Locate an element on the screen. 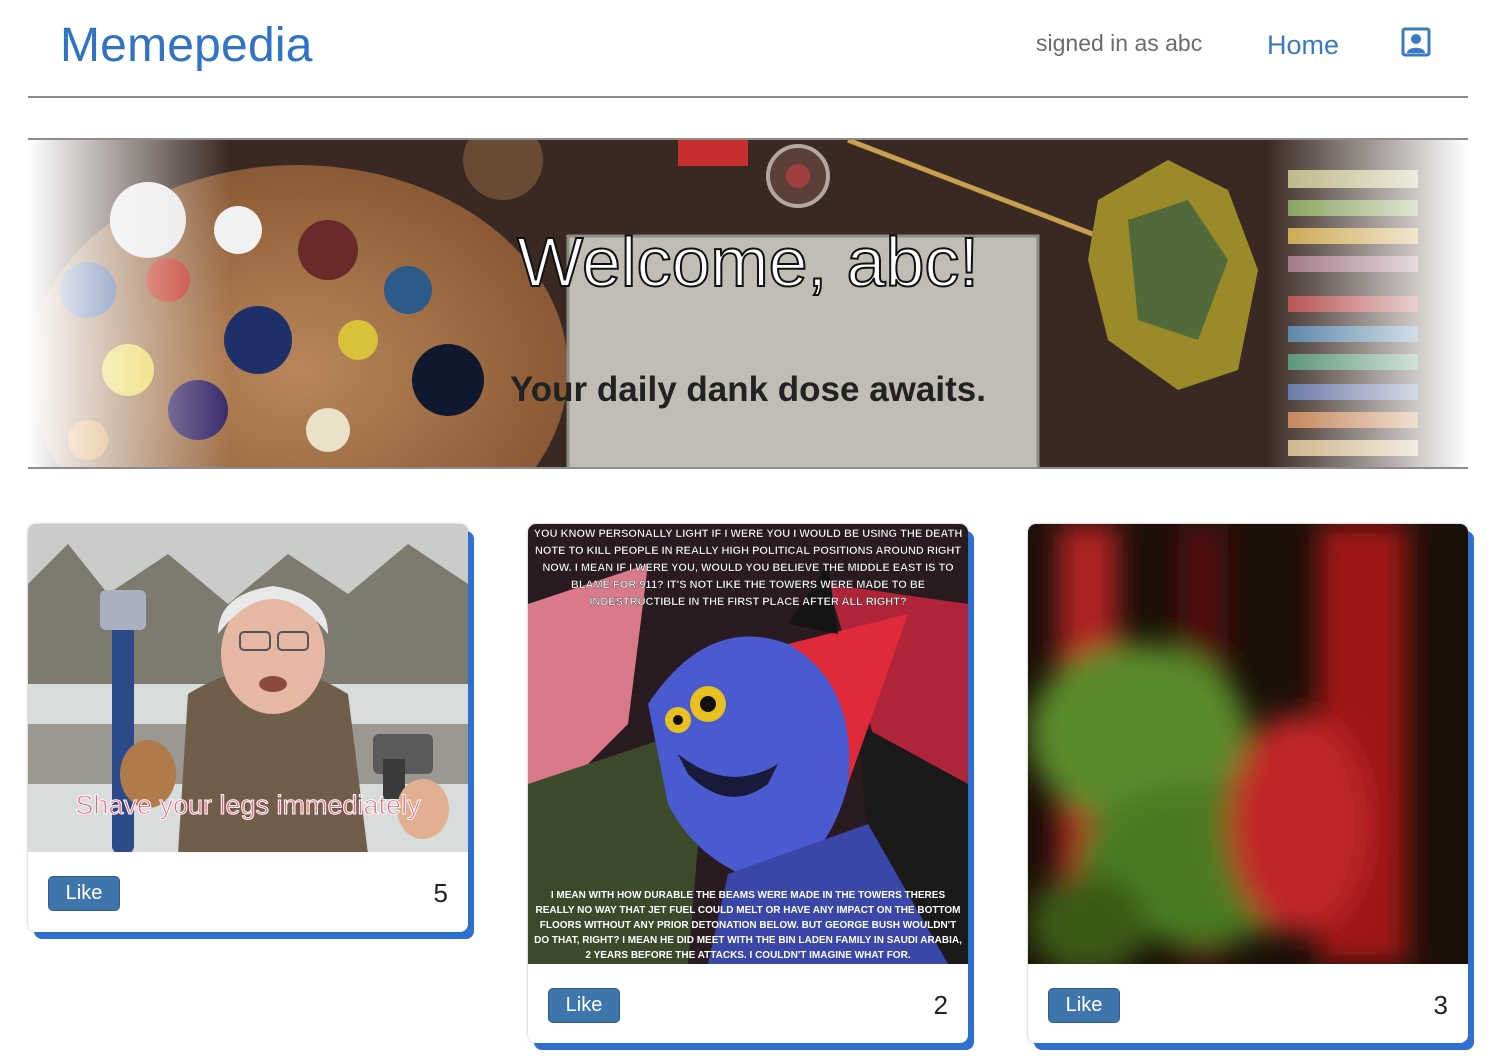 Image resolution: width=1506 pixels, height=1056 pixels. meme-caption: Shave your legs immediately is located at coordinates (248, 805).